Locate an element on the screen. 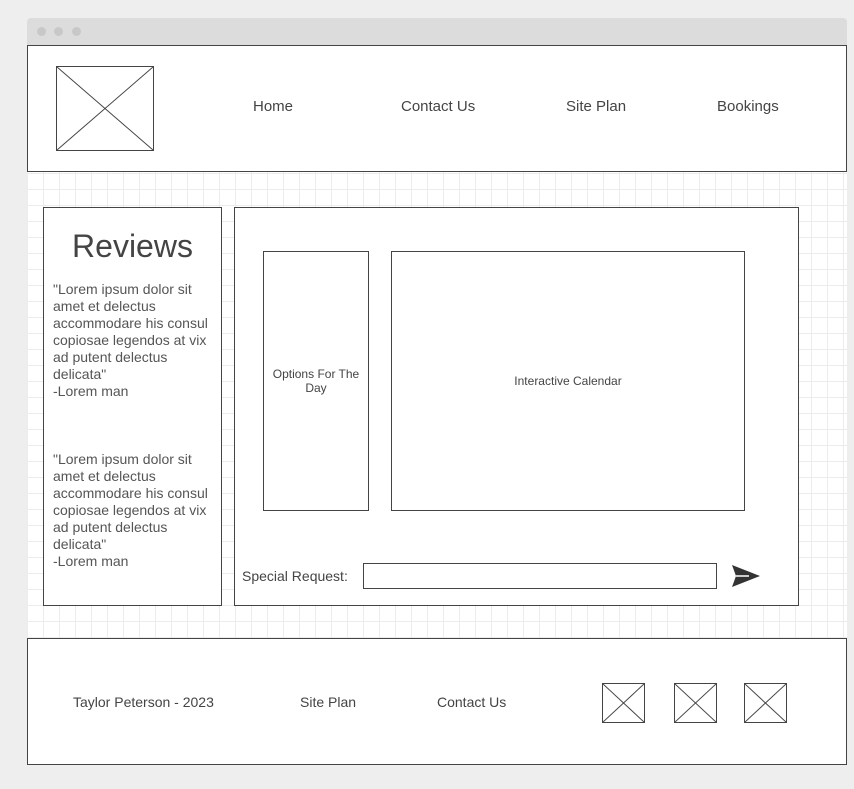  nav-contact-link: Contact Us is located at coordinates (438, 106).